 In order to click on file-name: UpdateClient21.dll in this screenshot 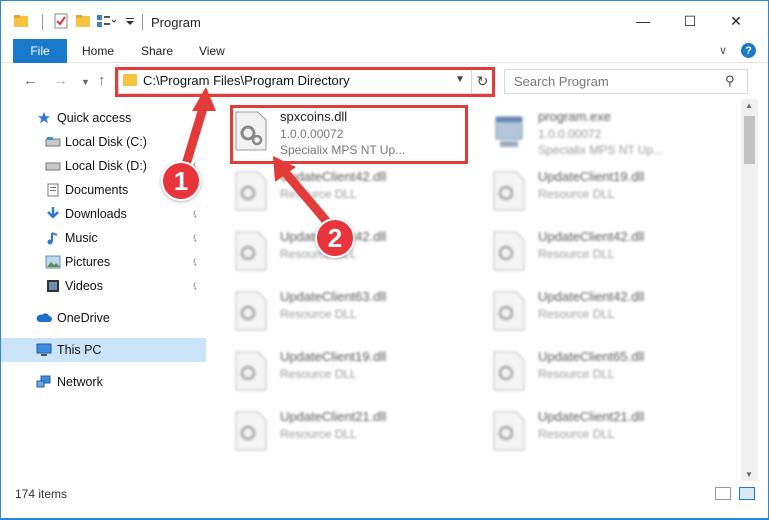, I will do `click(591, 416)`.